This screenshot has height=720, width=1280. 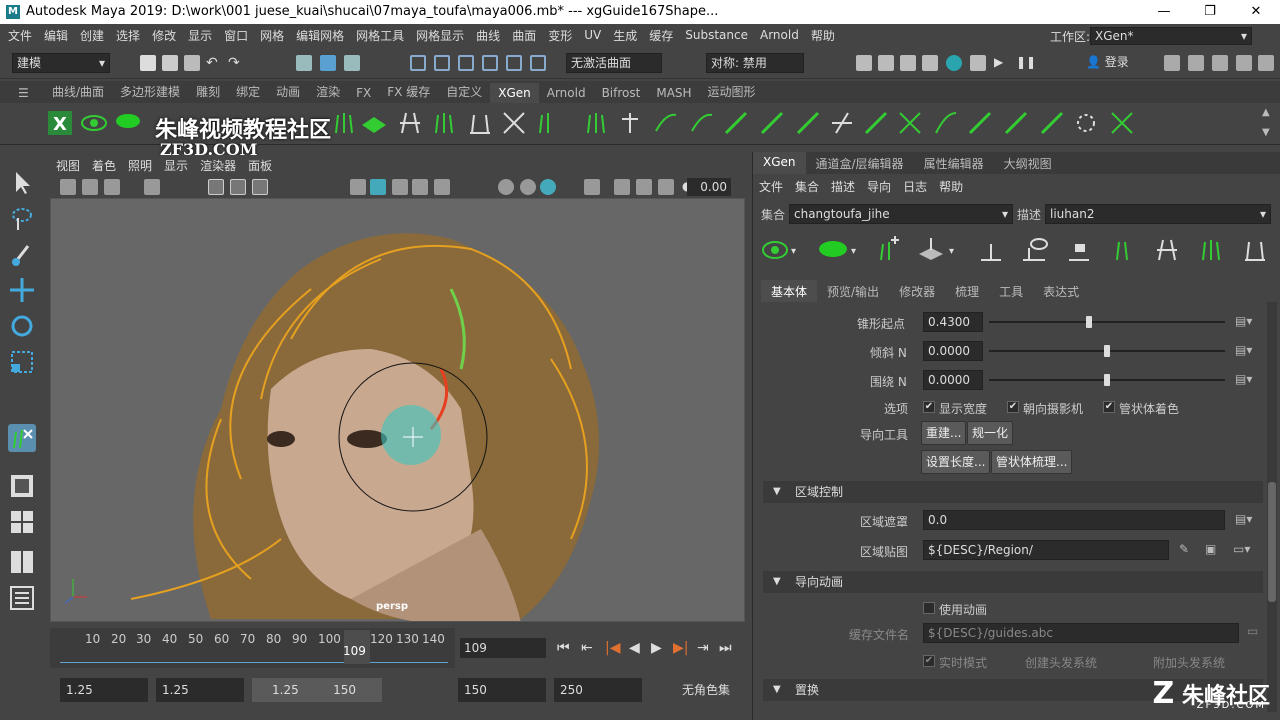 I want to click on shelf-tab-rendering: 渲染, so click(x=328, y=91).